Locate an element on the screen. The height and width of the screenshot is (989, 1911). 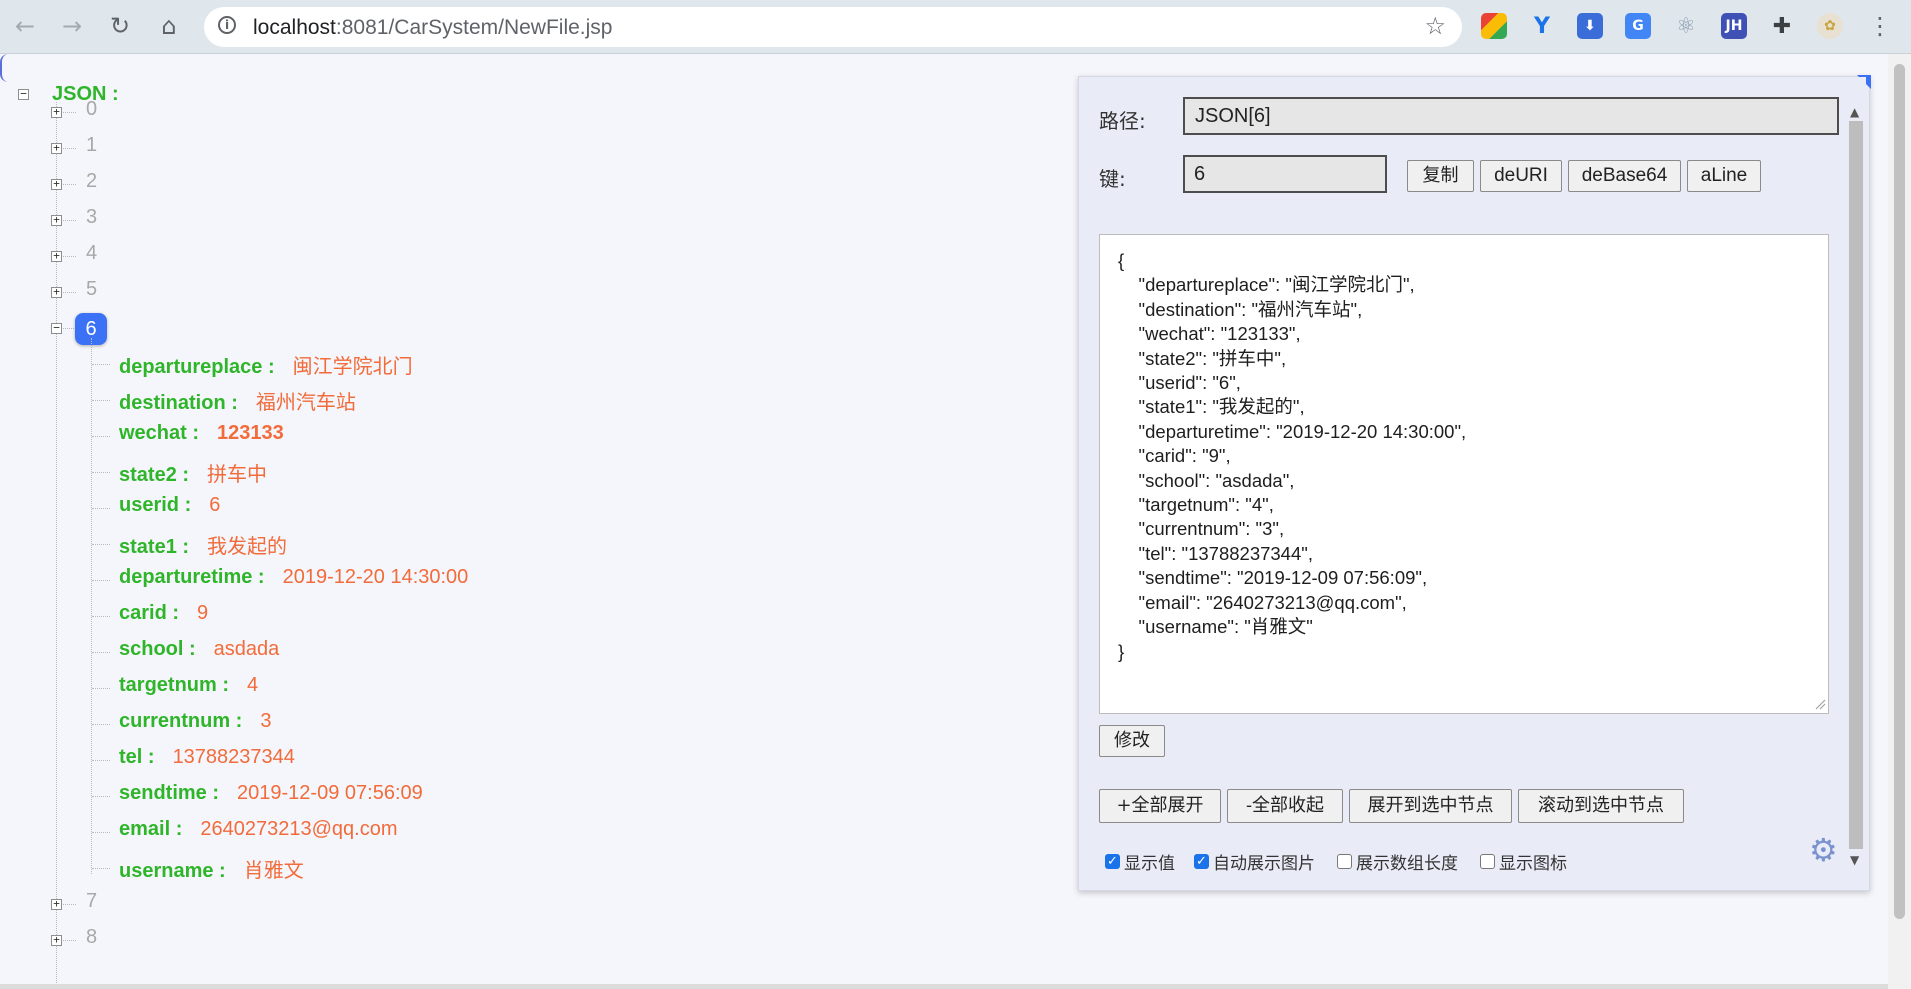
tree-field-row: state2 : 拼车中 is located at coordinates (193, 472).